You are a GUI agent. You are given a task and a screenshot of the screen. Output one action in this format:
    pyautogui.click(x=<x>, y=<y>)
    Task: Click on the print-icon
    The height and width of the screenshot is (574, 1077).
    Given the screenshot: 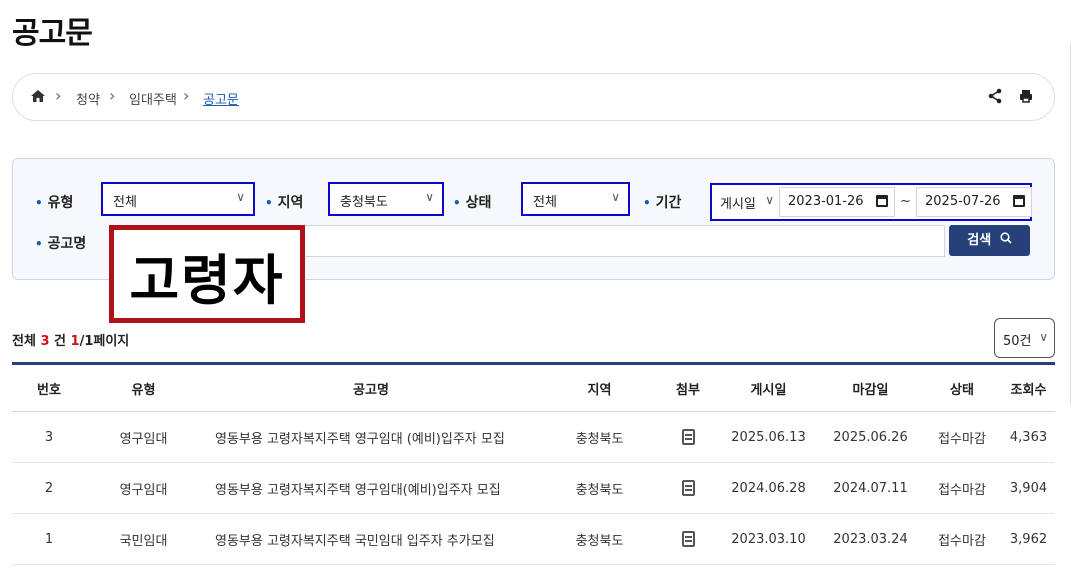 What is the action you would take?
    pyautogui.click(x=1026, y=98)
    